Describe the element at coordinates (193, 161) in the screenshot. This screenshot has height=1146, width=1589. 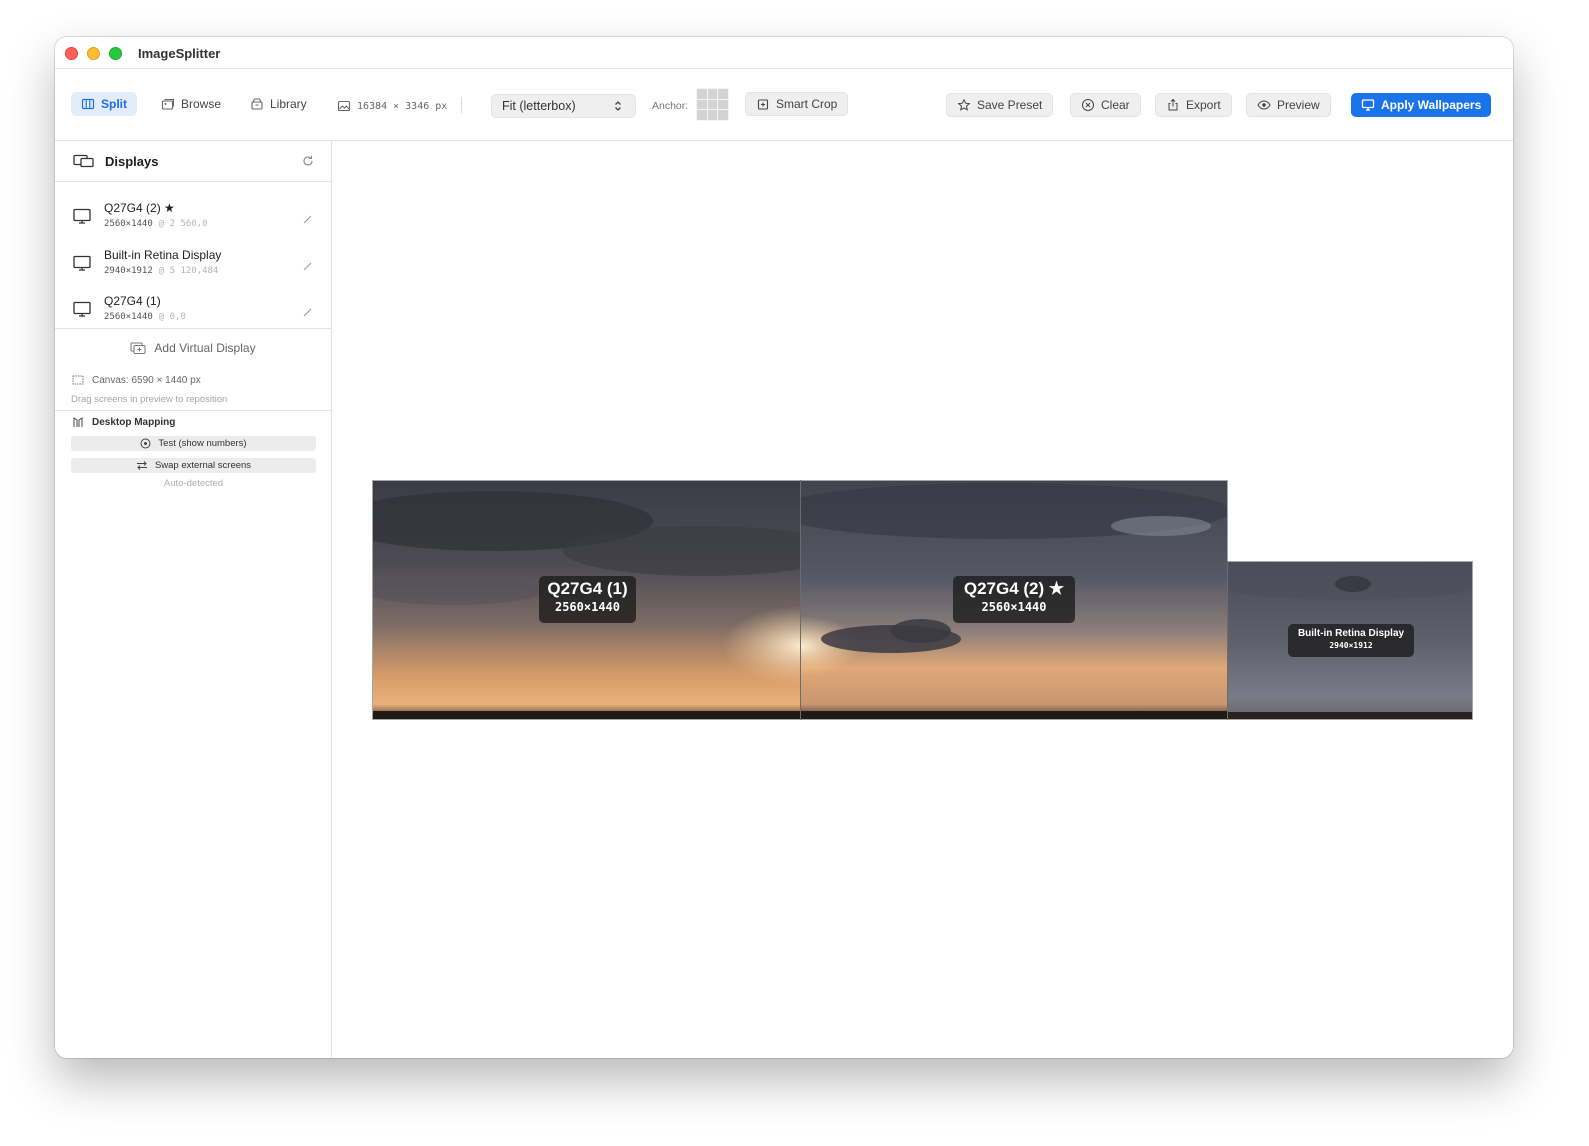
I see `displays-header: Displays` at that location.